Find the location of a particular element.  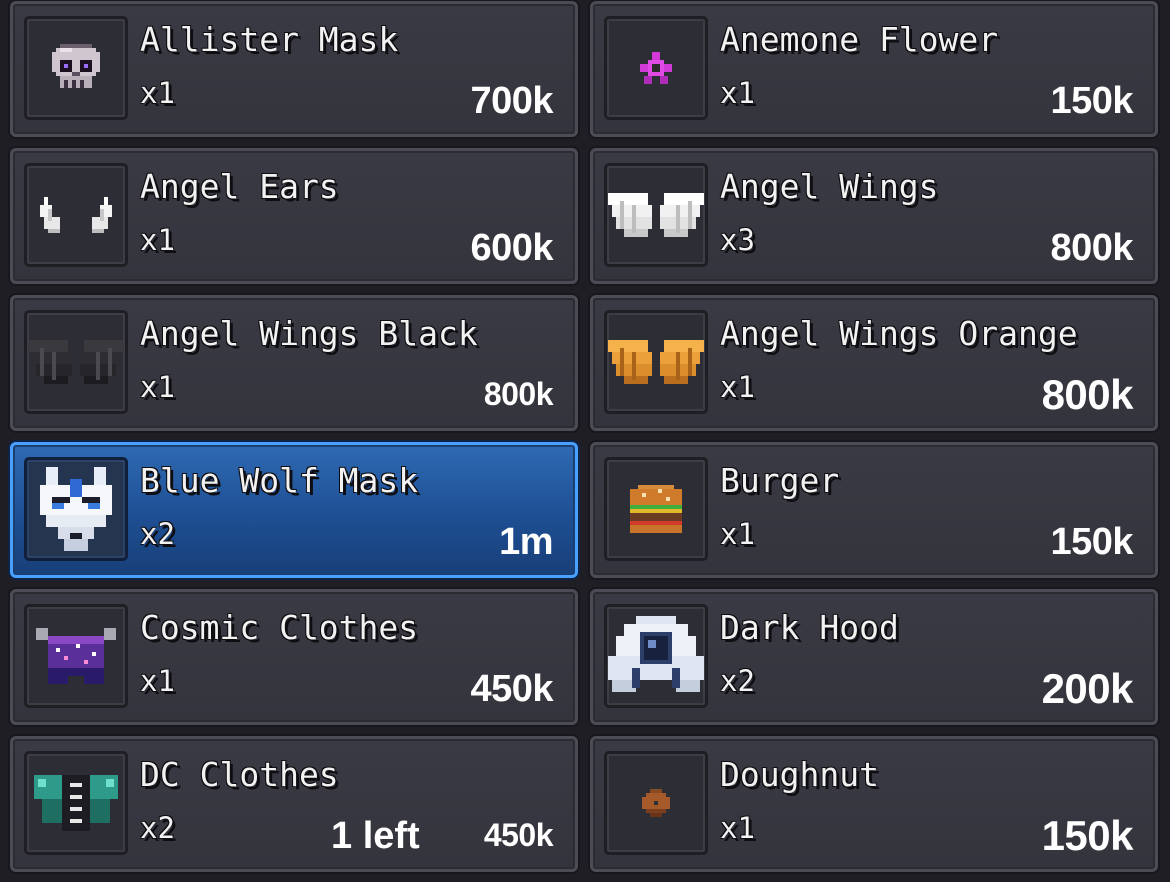

item-card-cosmic-clothes: Cosmic Clothes x1 450k is located at coordinates (294, 657).